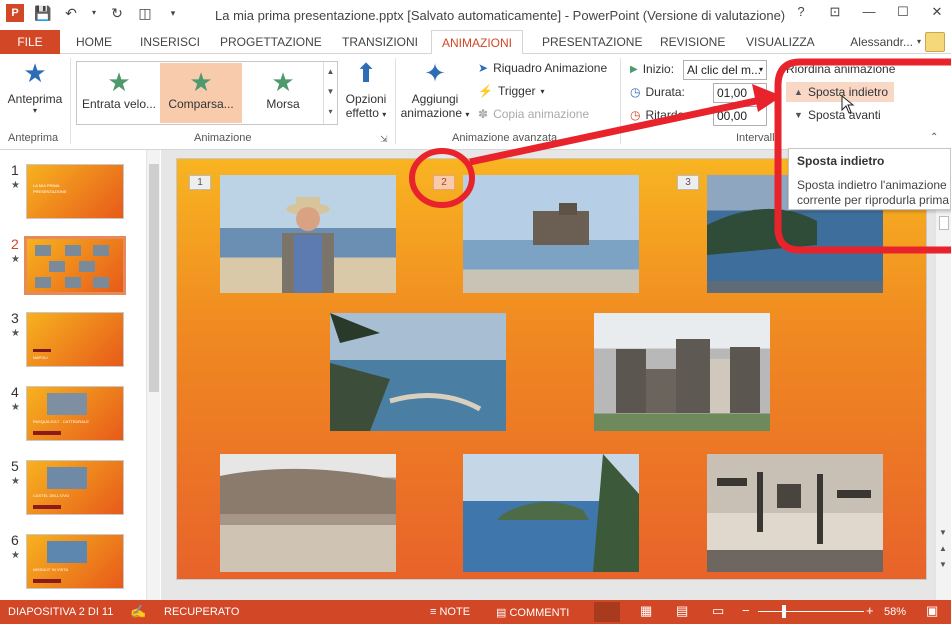  What do you see at coordinates (592, 42) in the screenshot?
I see `tab-slideshow: PRESENTAZIONE` at bounding box center [592, 42].